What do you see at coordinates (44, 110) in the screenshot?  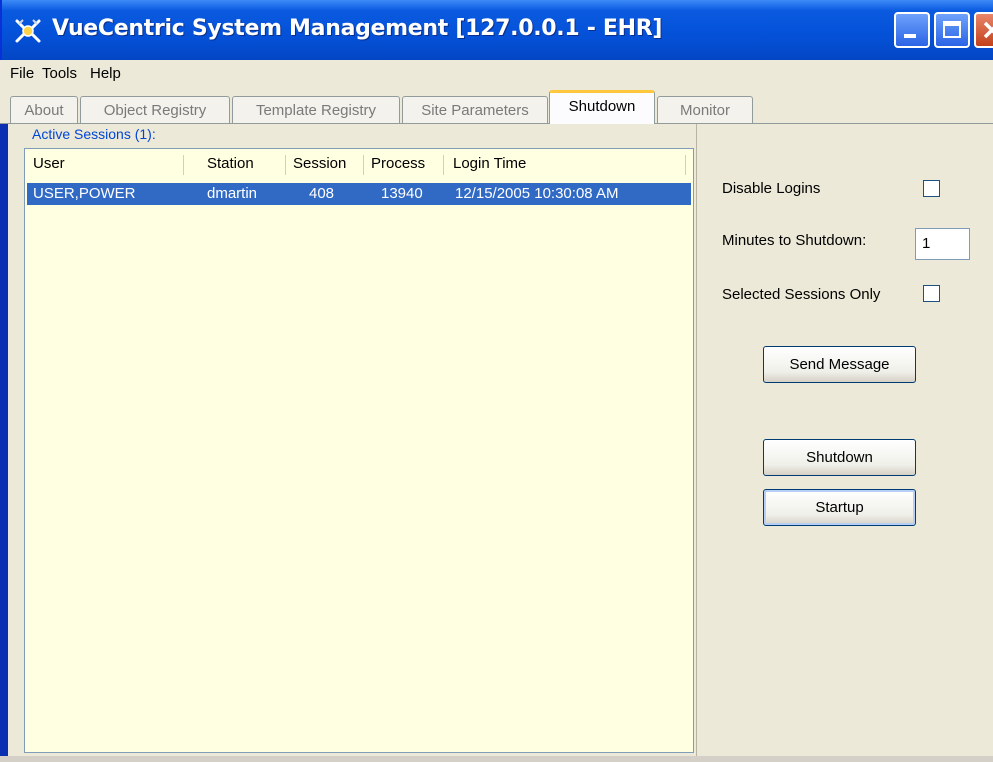 I see `tab-about: About` at bounding box center [44, 110].